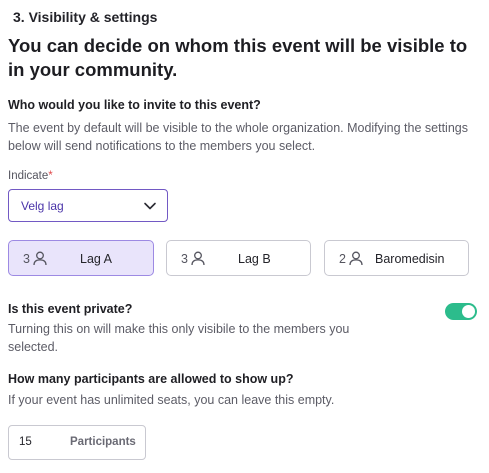 The image size is (489, 473). What do you see at coordinates (85, 17) in the screenshot?
I see `section-title: 3. Visibility & settings` at bounding box center [85, 17].